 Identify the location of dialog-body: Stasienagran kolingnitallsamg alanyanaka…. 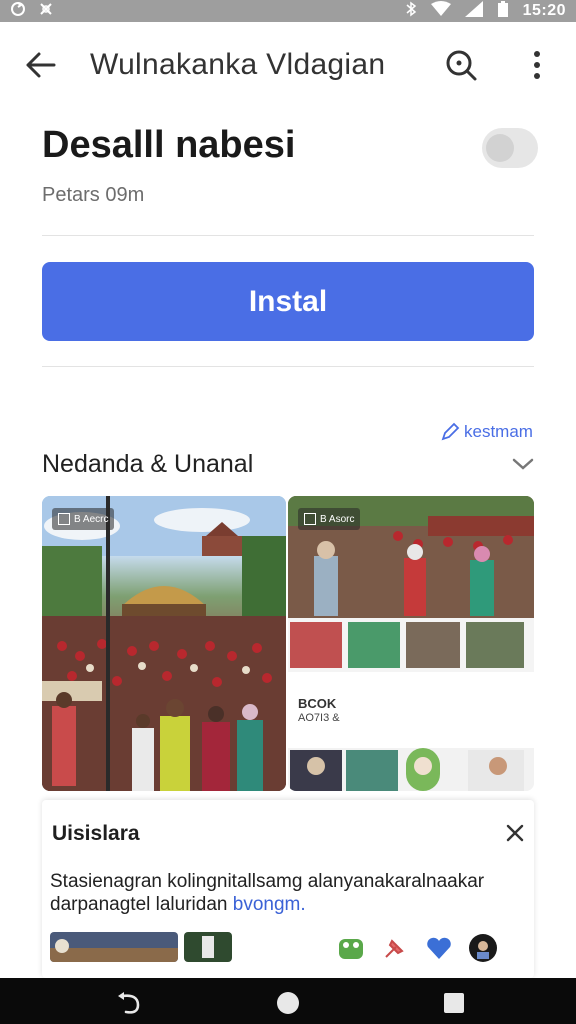
(285, 893).